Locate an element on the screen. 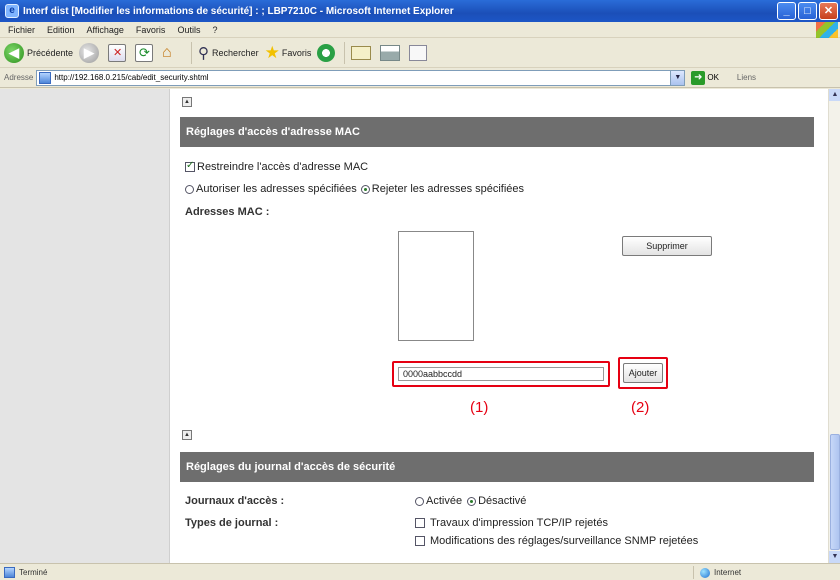  page-icon is located at coordinates (45, 77).